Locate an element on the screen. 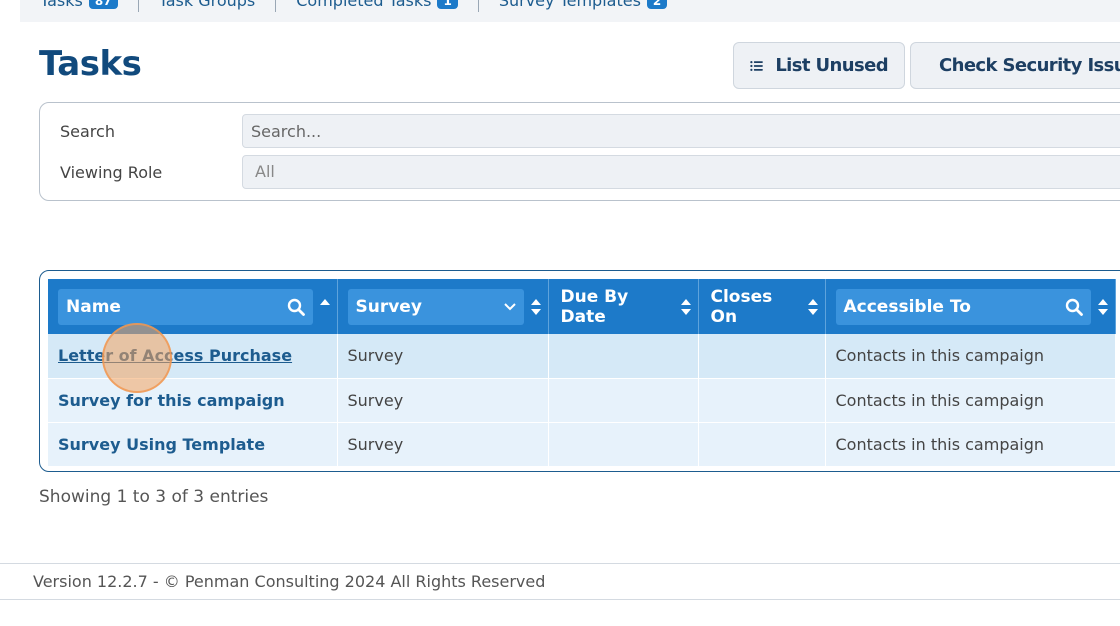 The width and height of the screenshot is (1120, 626). tab-tasks: Tasks 87 is located at coordinates (89, 9).